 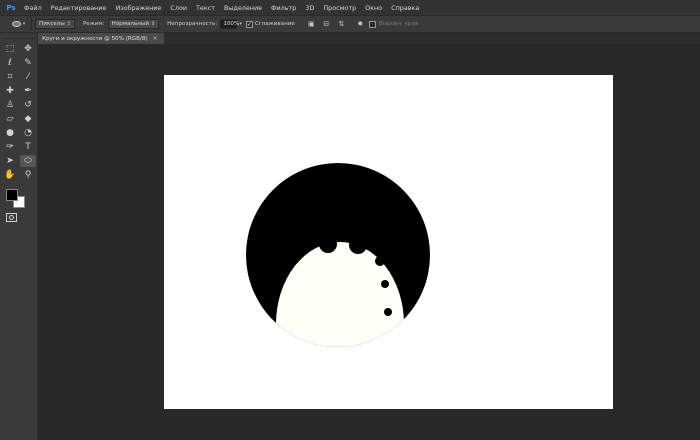 I want to click on tool-mode-select: Пикселы ⇕, so click(x=55, y=24).